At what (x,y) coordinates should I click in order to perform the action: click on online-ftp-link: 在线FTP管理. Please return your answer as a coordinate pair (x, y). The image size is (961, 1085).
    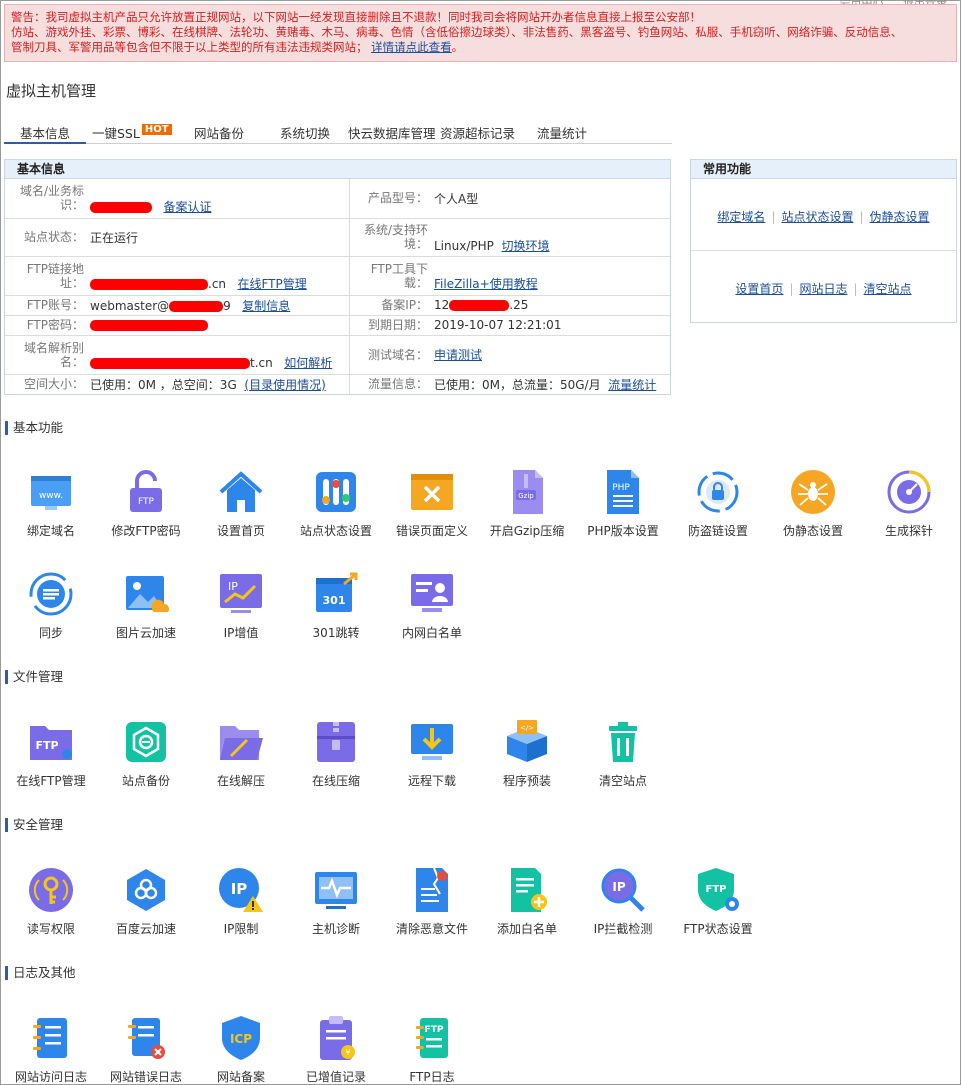
    Looking at the image, I should click on (271, 284).